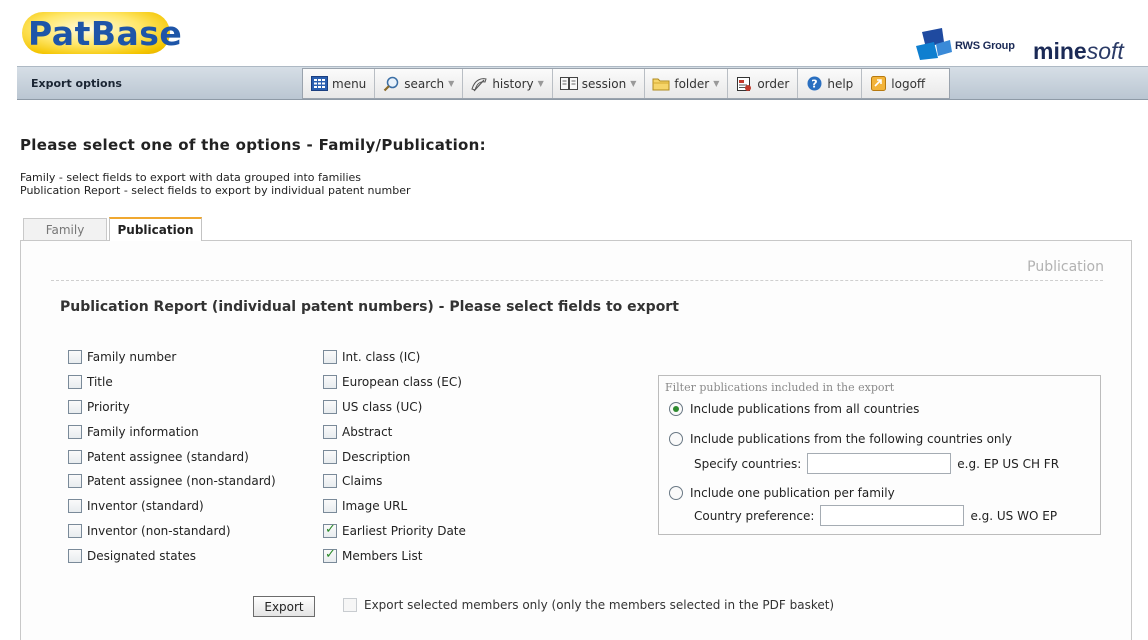  What do you see at coordinates (394, 456) in the screenshot?
I see `field-description: Description` at bounding box center [394, 456].